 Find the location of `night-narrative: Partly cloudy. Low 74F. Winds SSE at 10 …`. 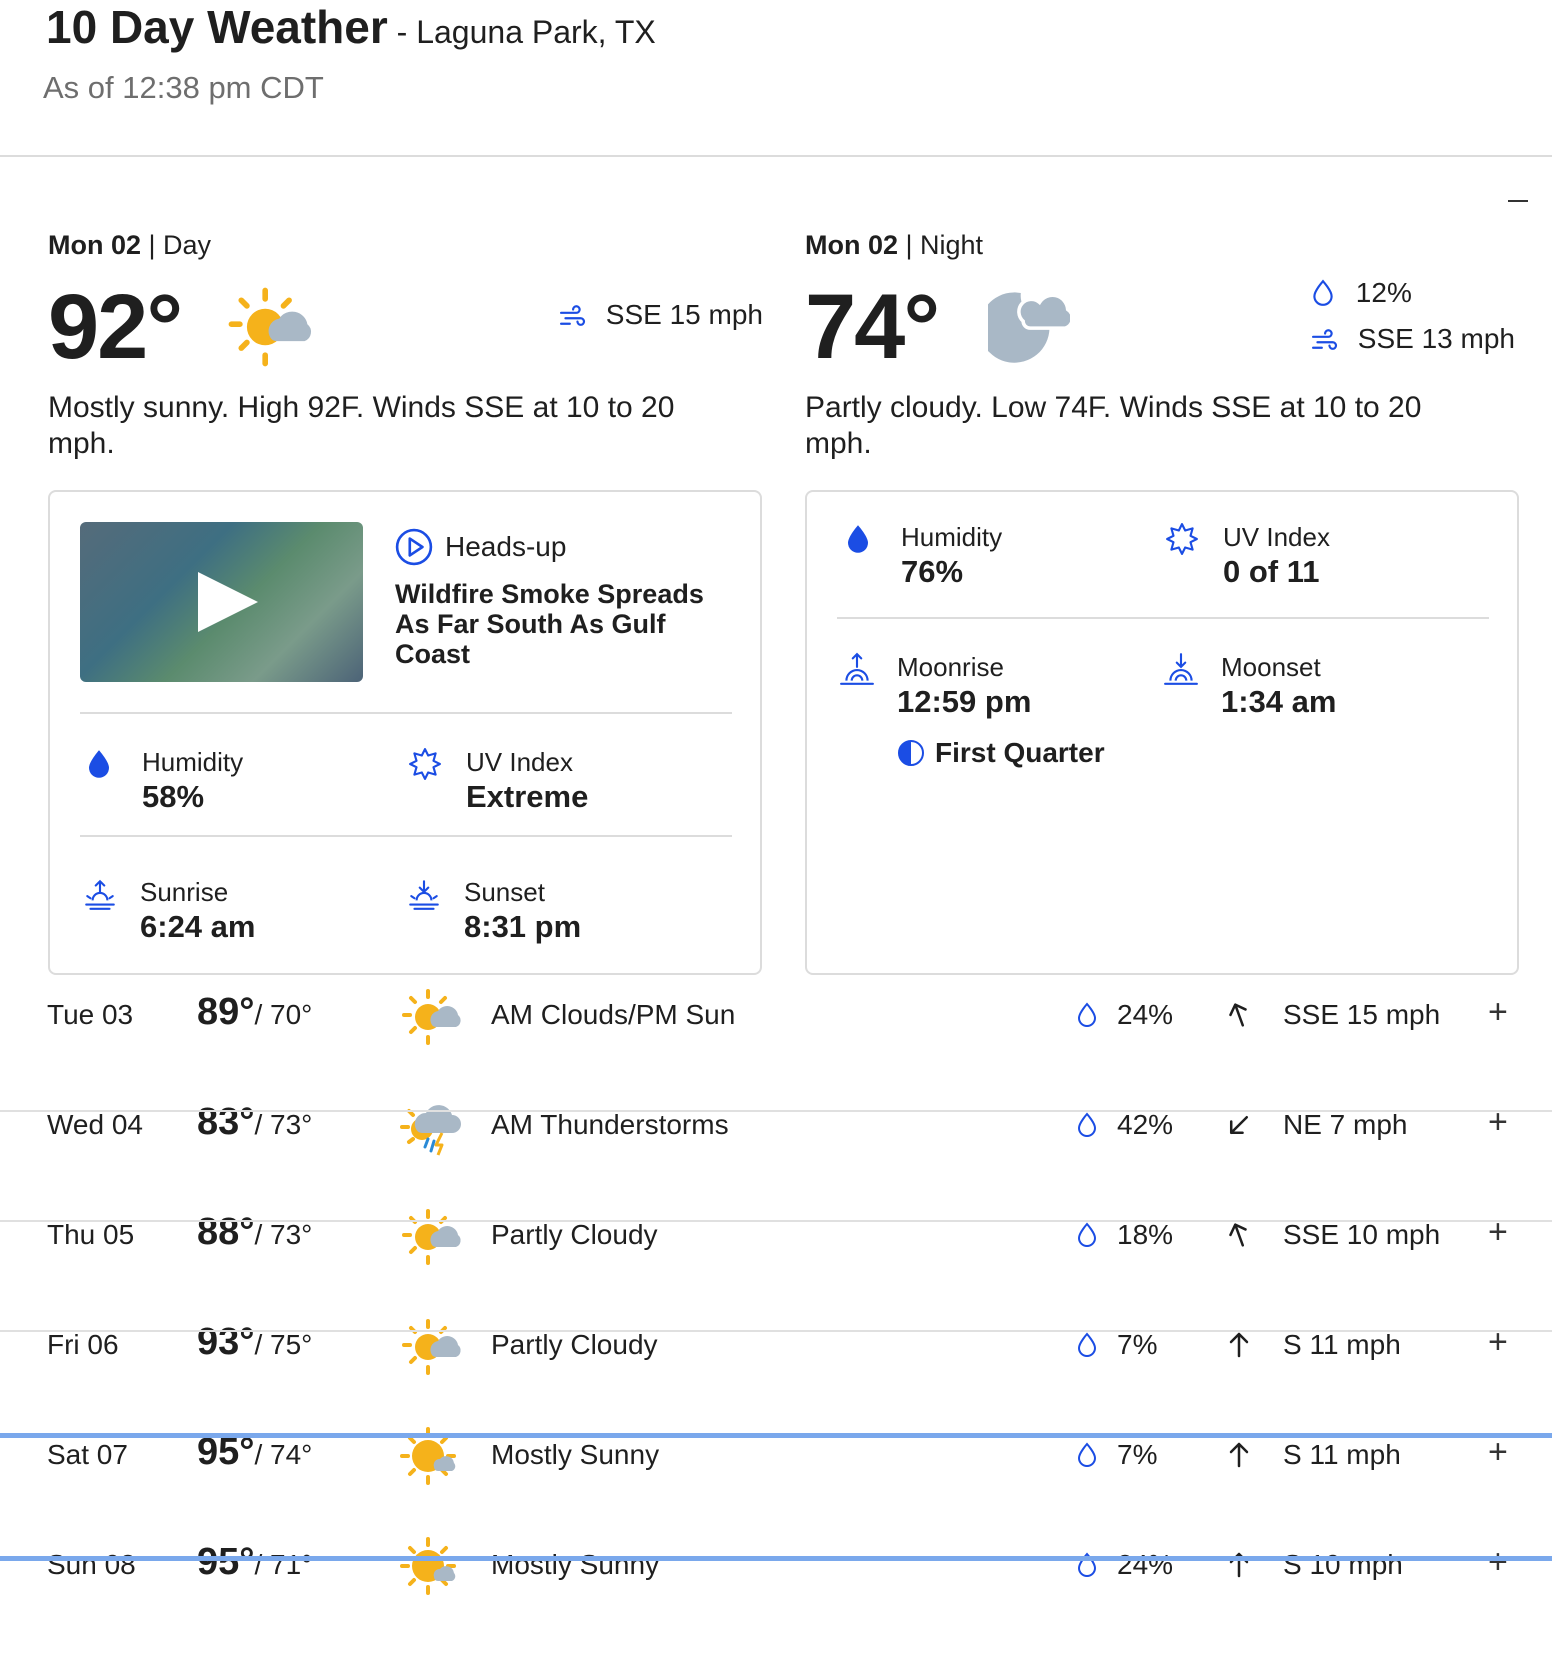

night-narrative: Partly cloudy. Low 74F. Winds SSE at 10 … is located at coordinates (1113, 425).